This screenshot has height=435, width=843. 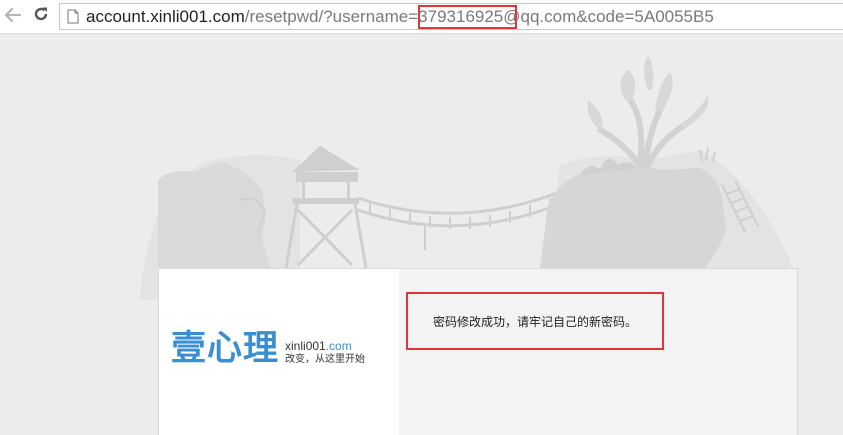 What do you see at coordinates (338, 346) in the screenshot?
I see `logo-domain-tld: .com` at bounding box center [338, 346].